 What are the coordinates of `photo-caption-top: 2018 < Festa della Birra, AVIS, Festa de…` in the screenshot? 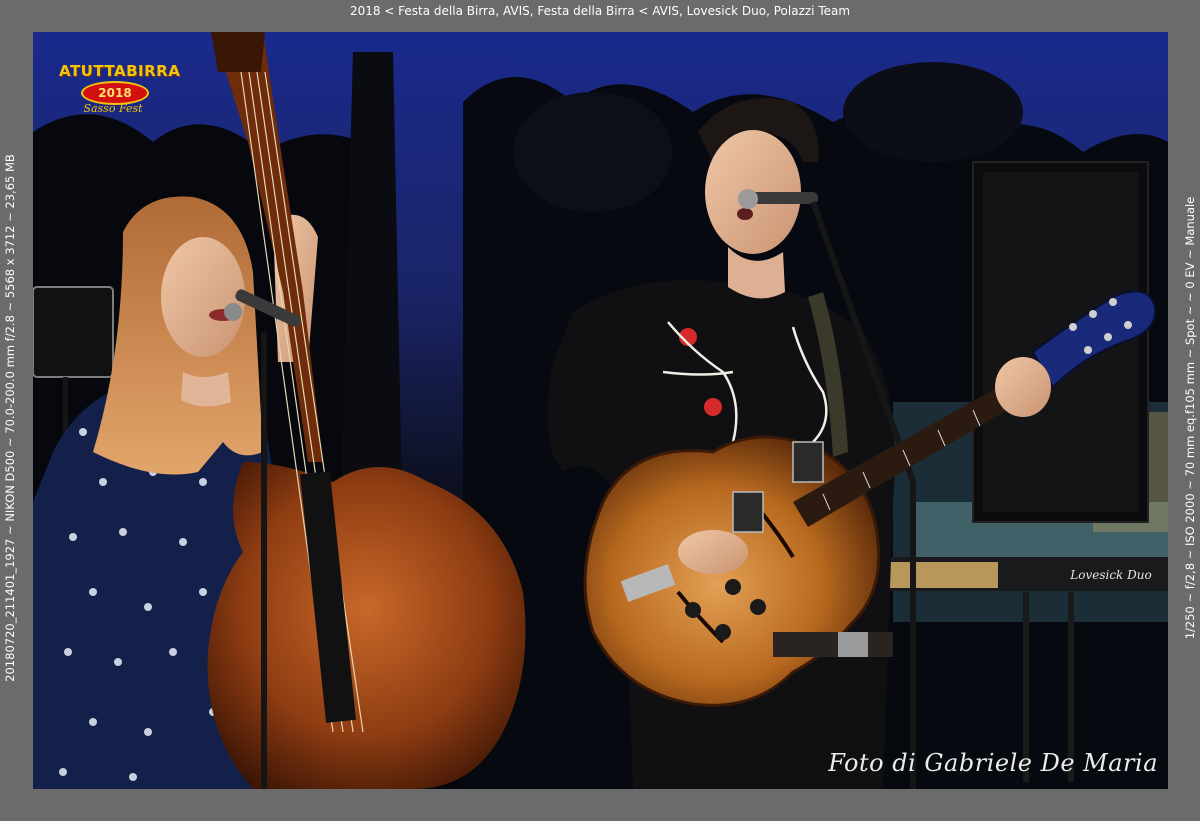 It's located at (600, 11).